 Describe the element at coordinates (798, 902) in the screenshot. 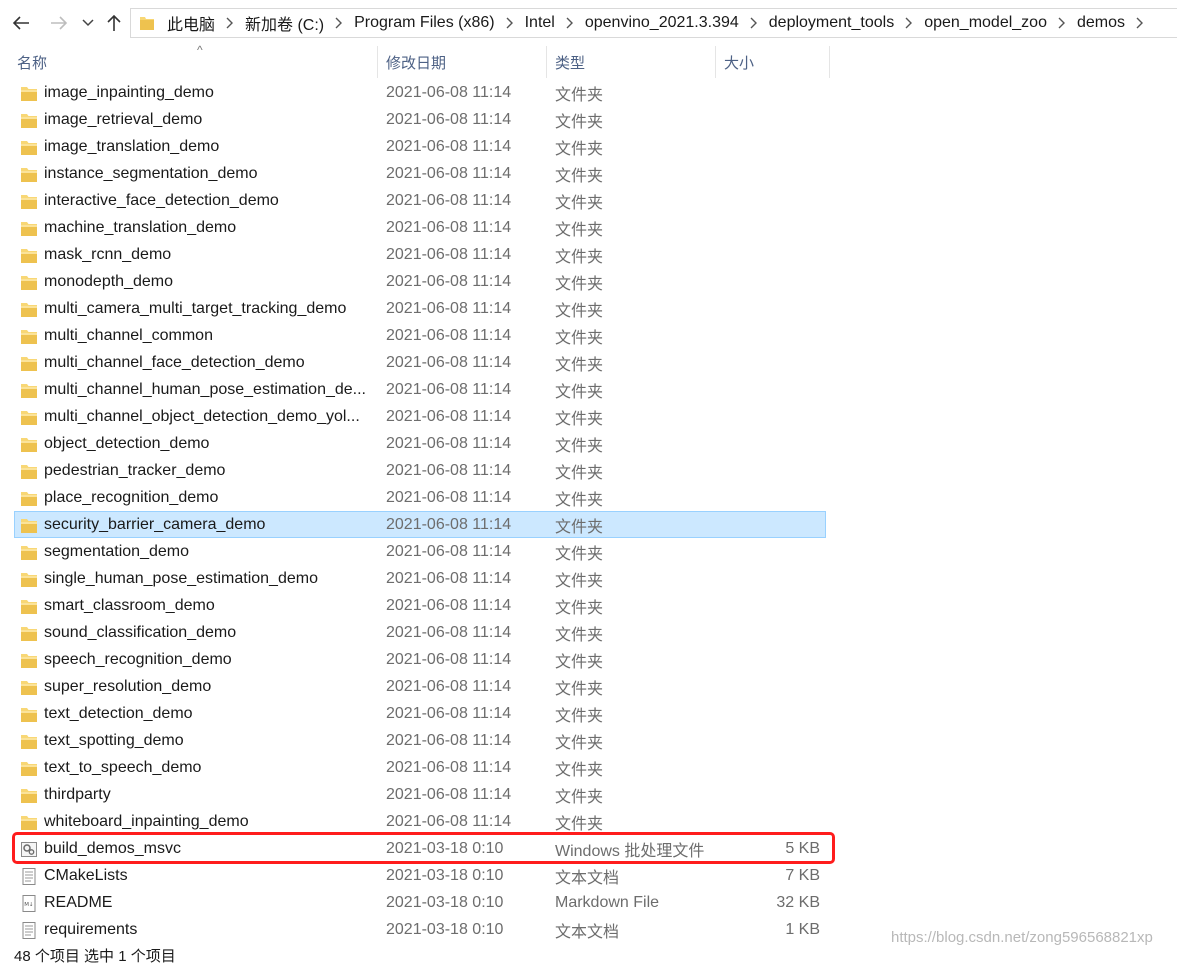

I see `file-size: 32 KB` at that location.